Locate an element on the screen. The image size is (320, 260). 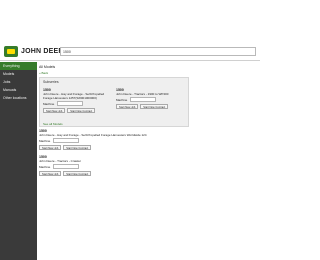
panel-title: Subseries is located at coordinates (51, 82).